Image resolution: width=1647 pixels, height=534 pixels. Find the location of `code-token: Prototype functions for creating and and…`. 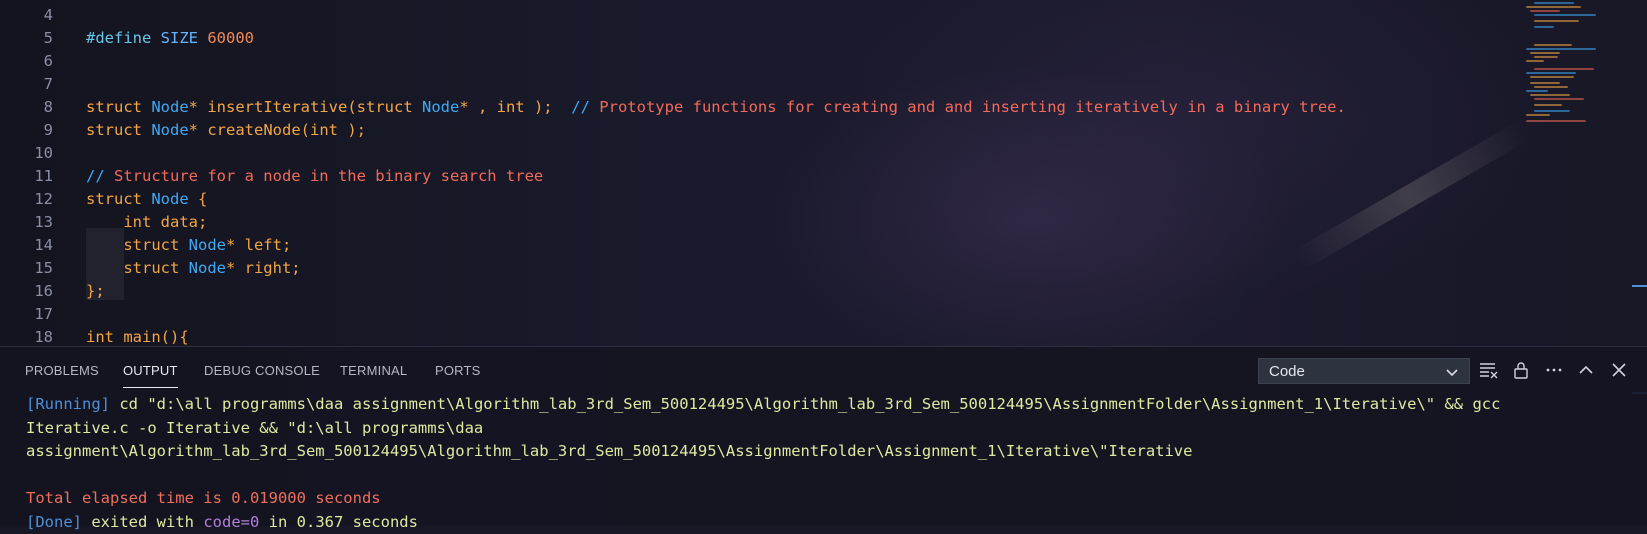

code-token: Prototype functions for creating and and… is located at coordinates (972, 107).